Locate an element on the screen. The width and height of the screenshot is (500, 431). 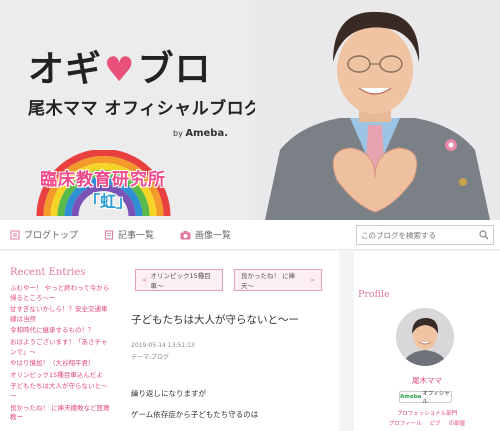
prev-article-button: < オリンピック15種目車〜 is located at coordinates (179, 280).